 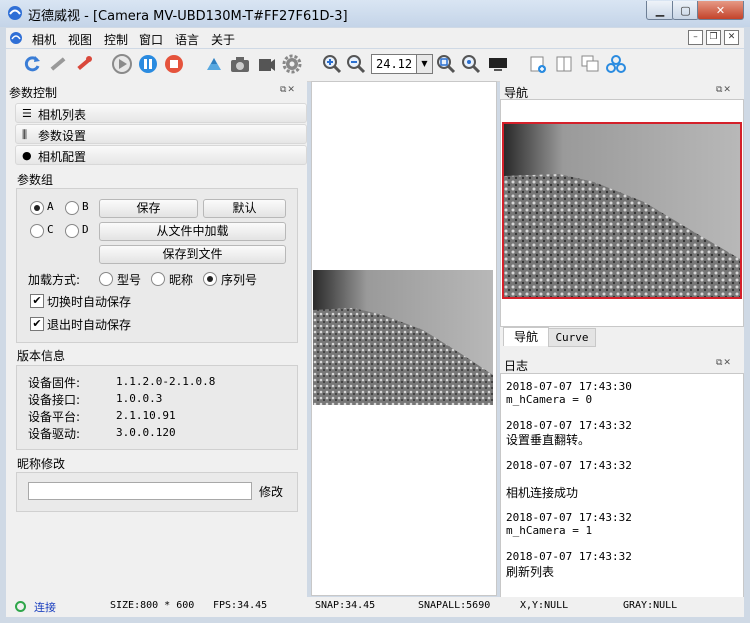 What do you see at coordinates (80, 39) in the screenshot?
I see `menu-view: 视图` at bounding box center [80, 39].